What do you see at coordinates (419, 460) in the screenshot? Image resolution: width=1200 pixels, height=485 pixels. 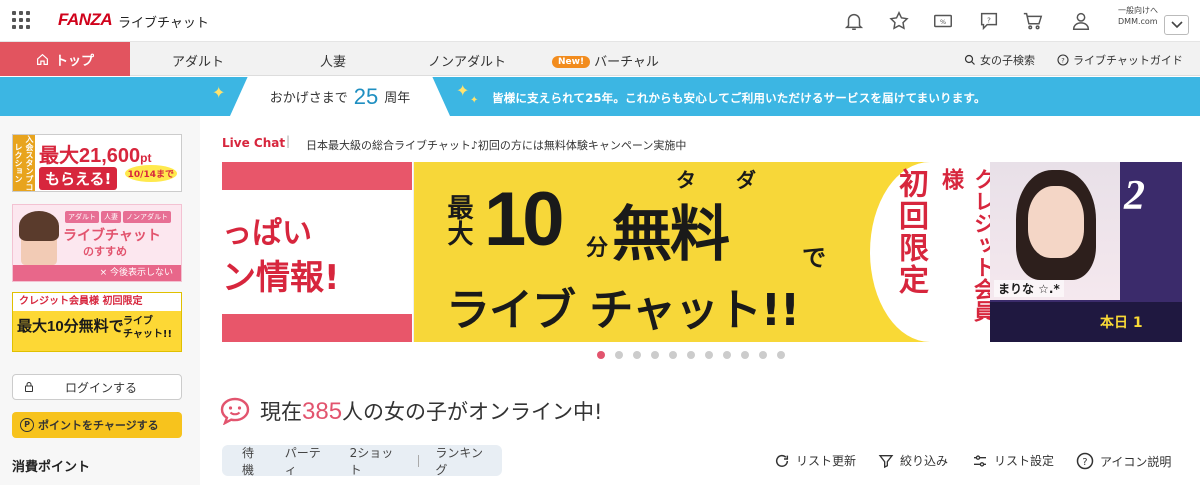 I see `tab-divider` at bounding box center [419, 460].